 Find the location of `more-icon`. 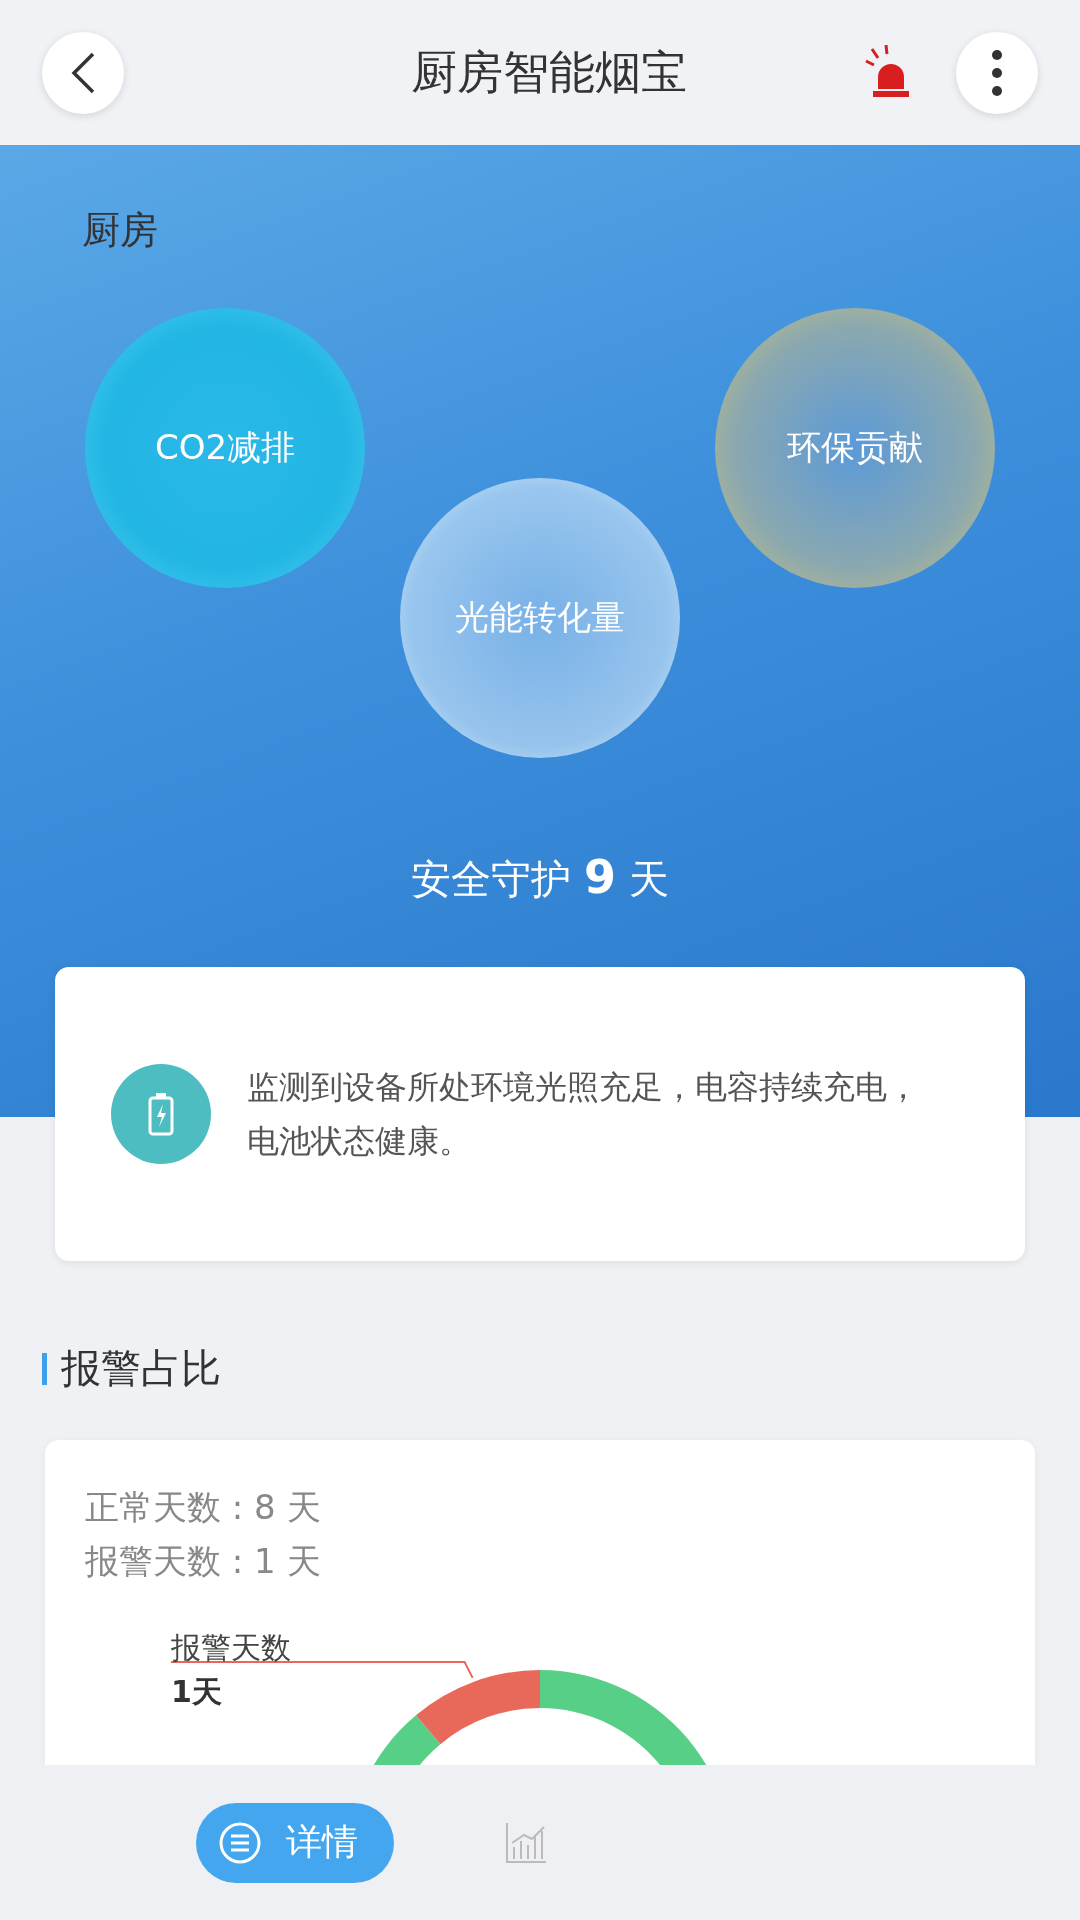

more-icon is located at coordinates (997, 72).